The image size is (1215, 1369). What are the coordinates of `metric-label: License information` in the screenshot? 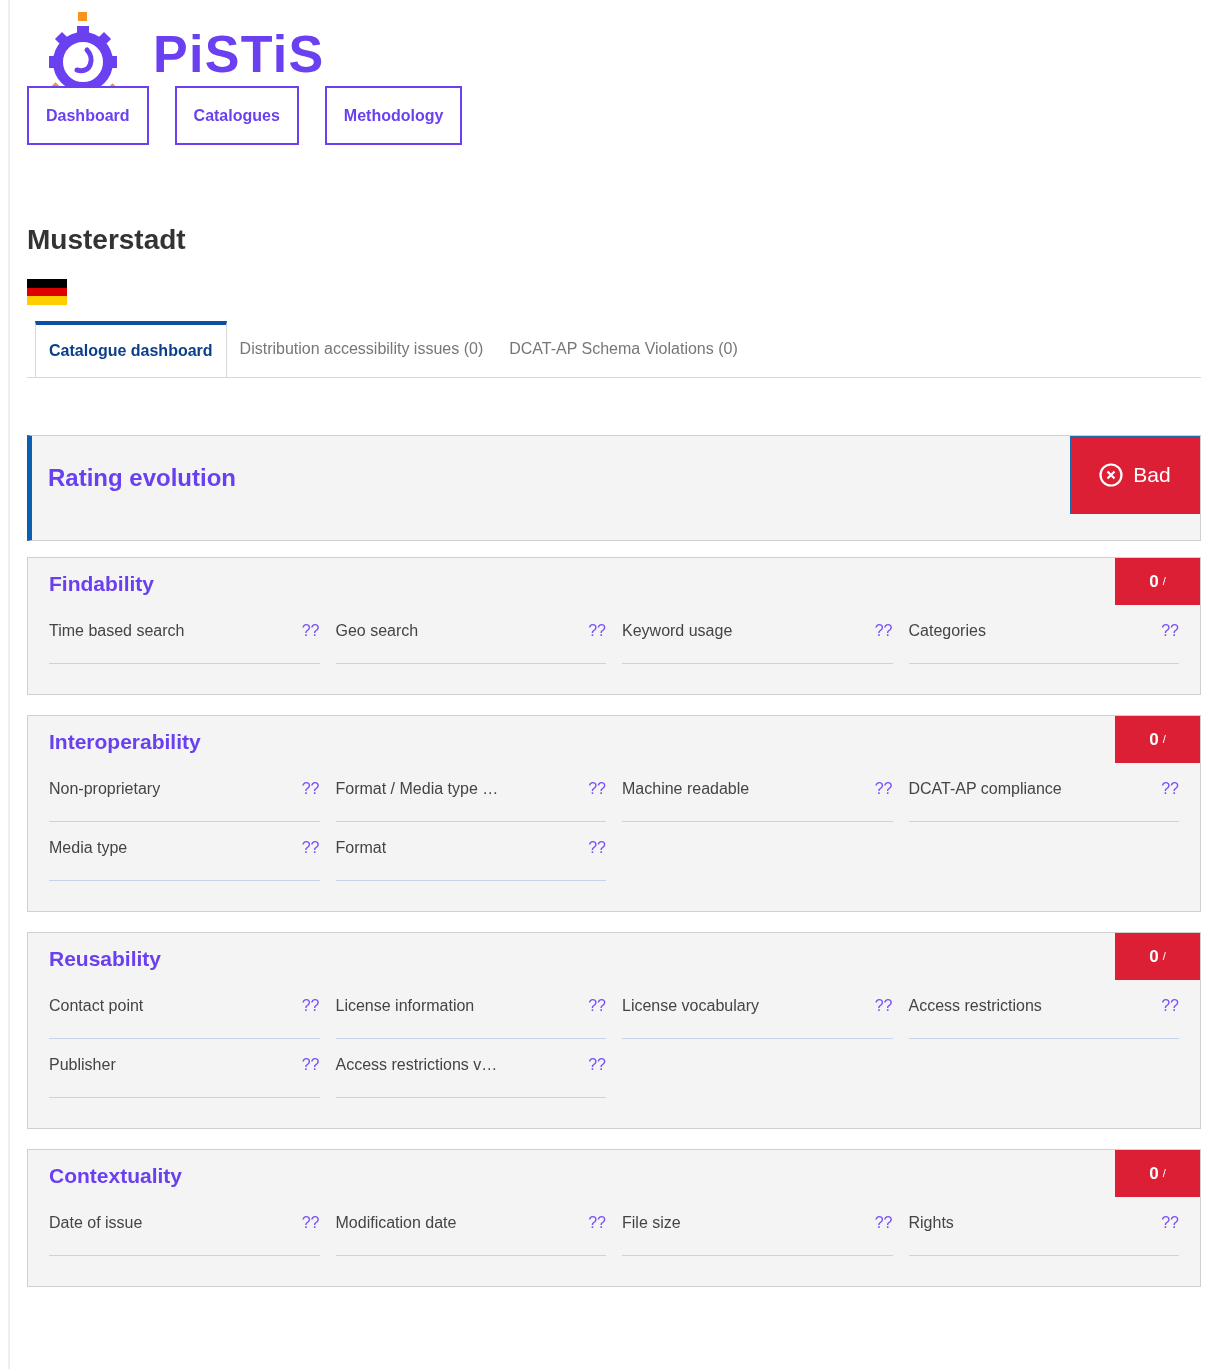 It's located at (405, 1006).